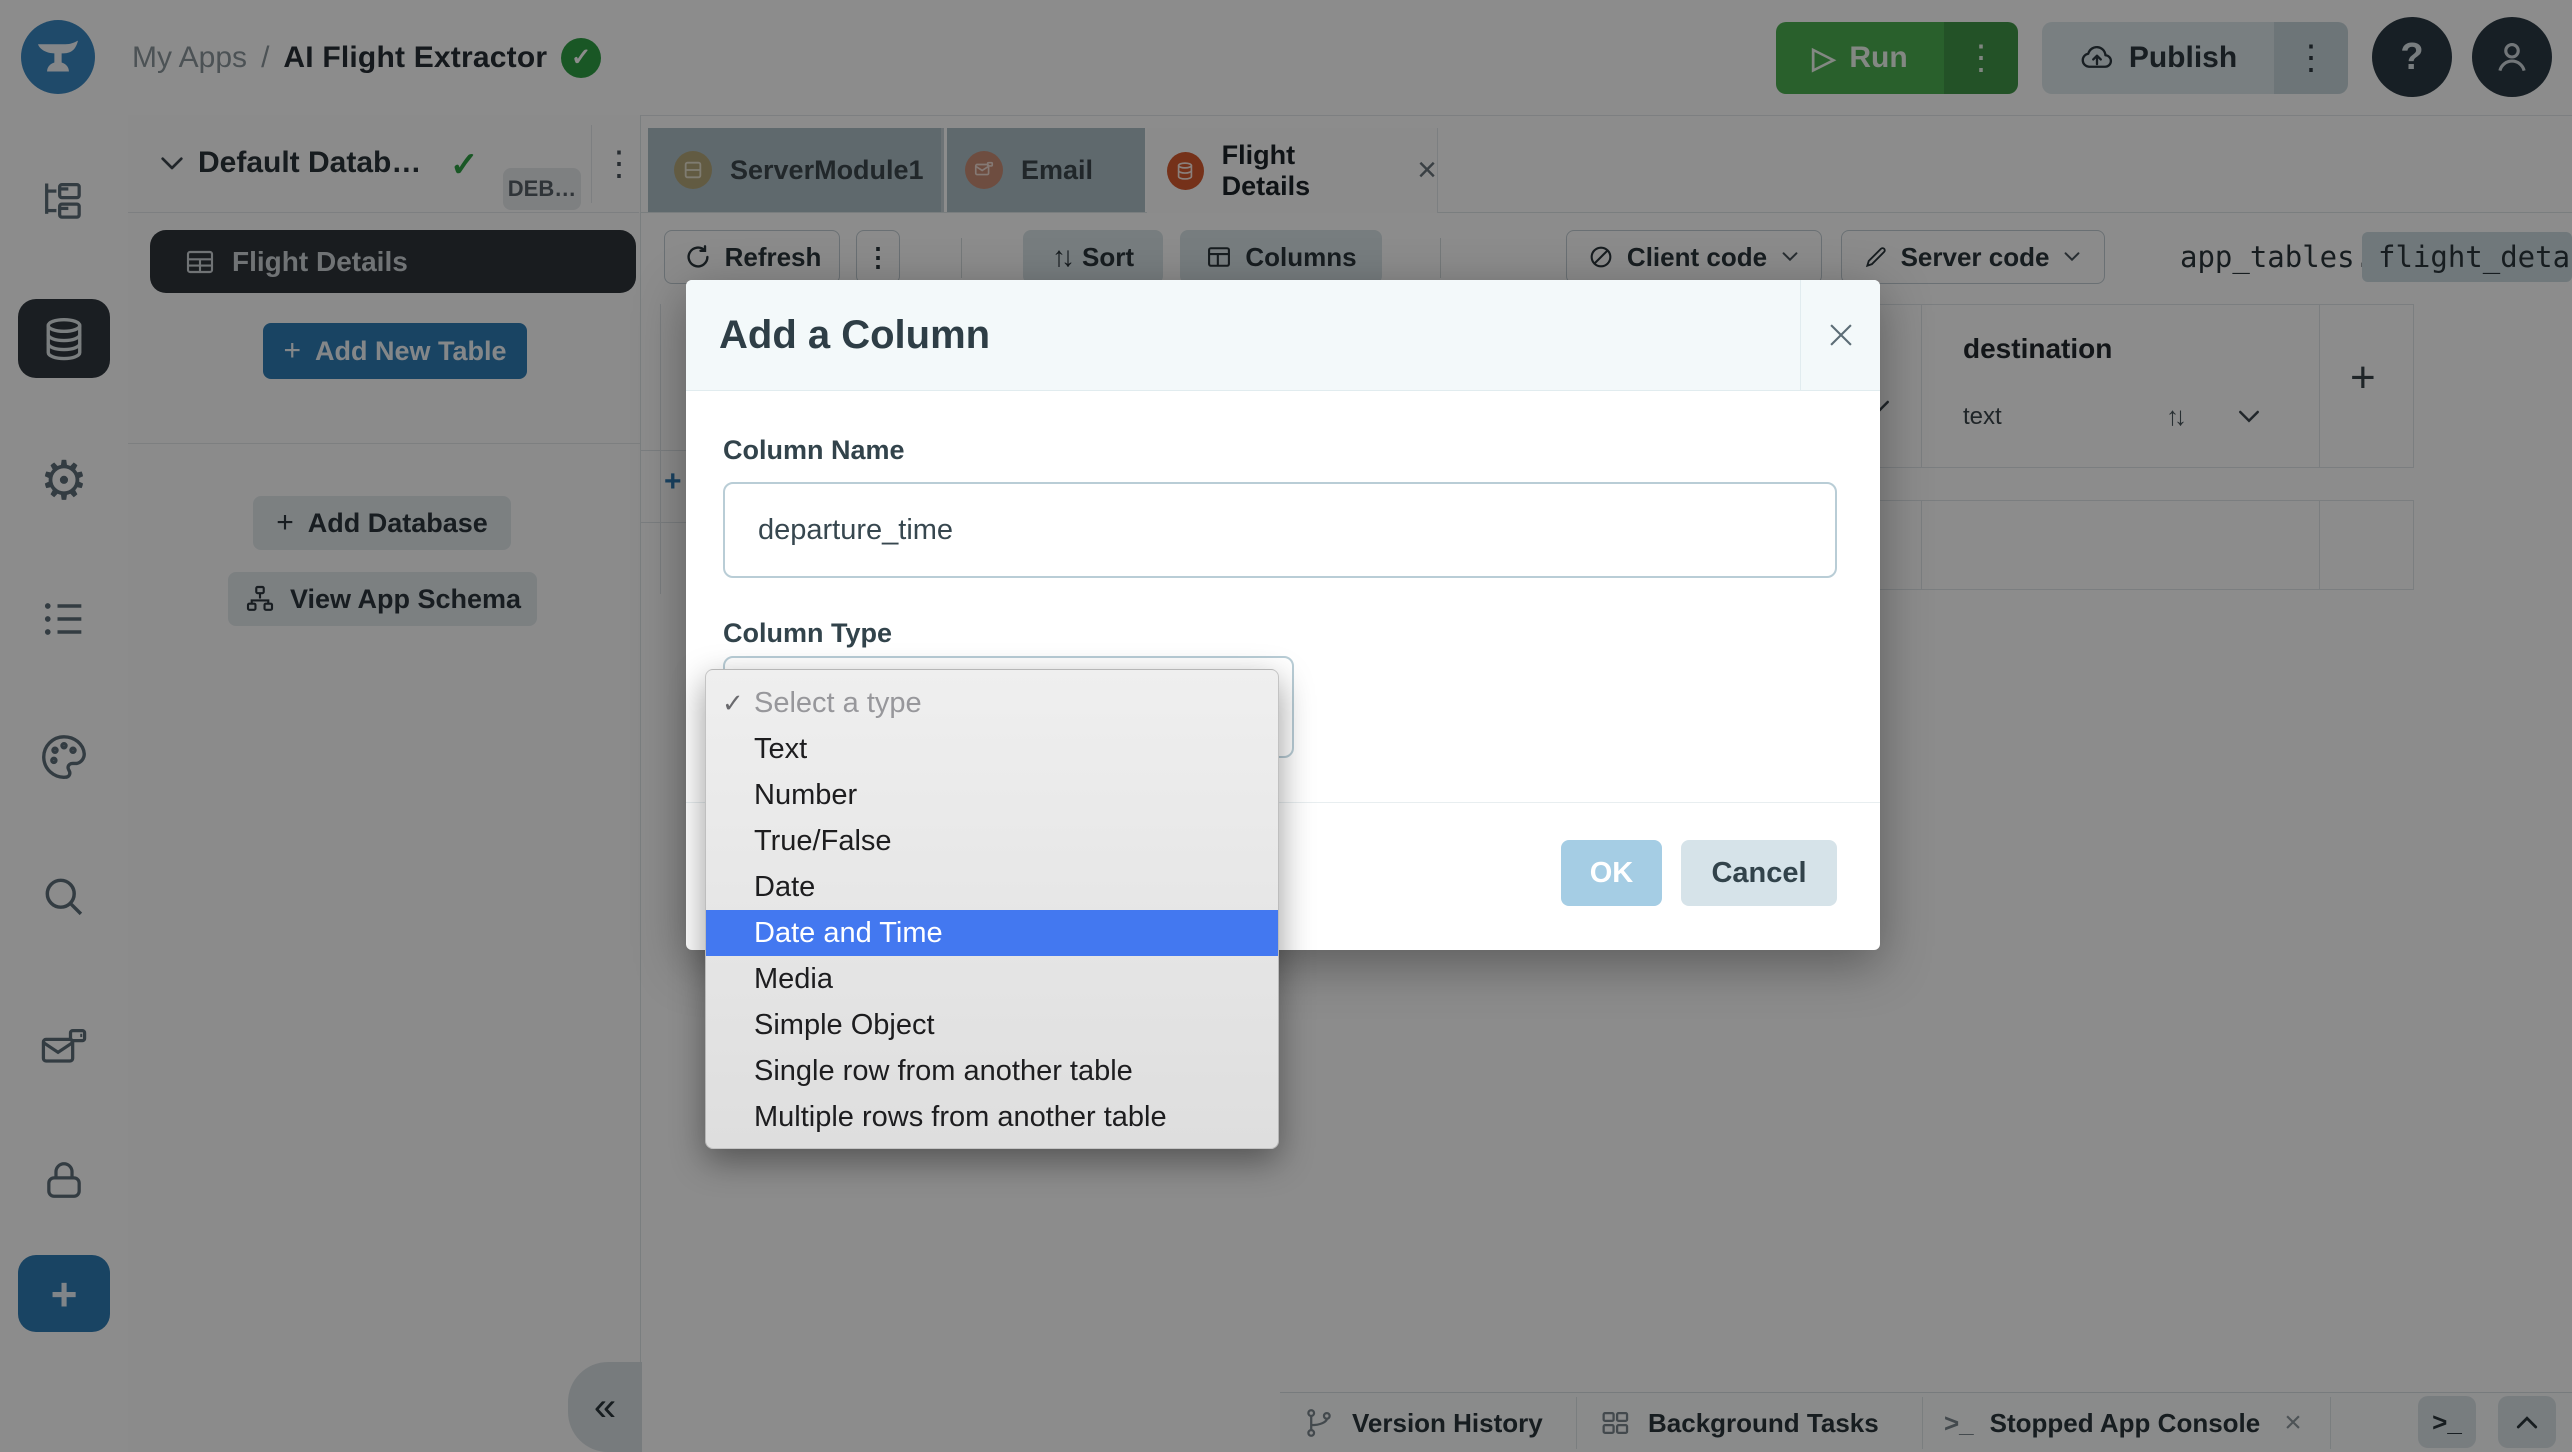  I want to click on type-option-multiple-rows: Multiple rows from another table, so click(992, 1117).